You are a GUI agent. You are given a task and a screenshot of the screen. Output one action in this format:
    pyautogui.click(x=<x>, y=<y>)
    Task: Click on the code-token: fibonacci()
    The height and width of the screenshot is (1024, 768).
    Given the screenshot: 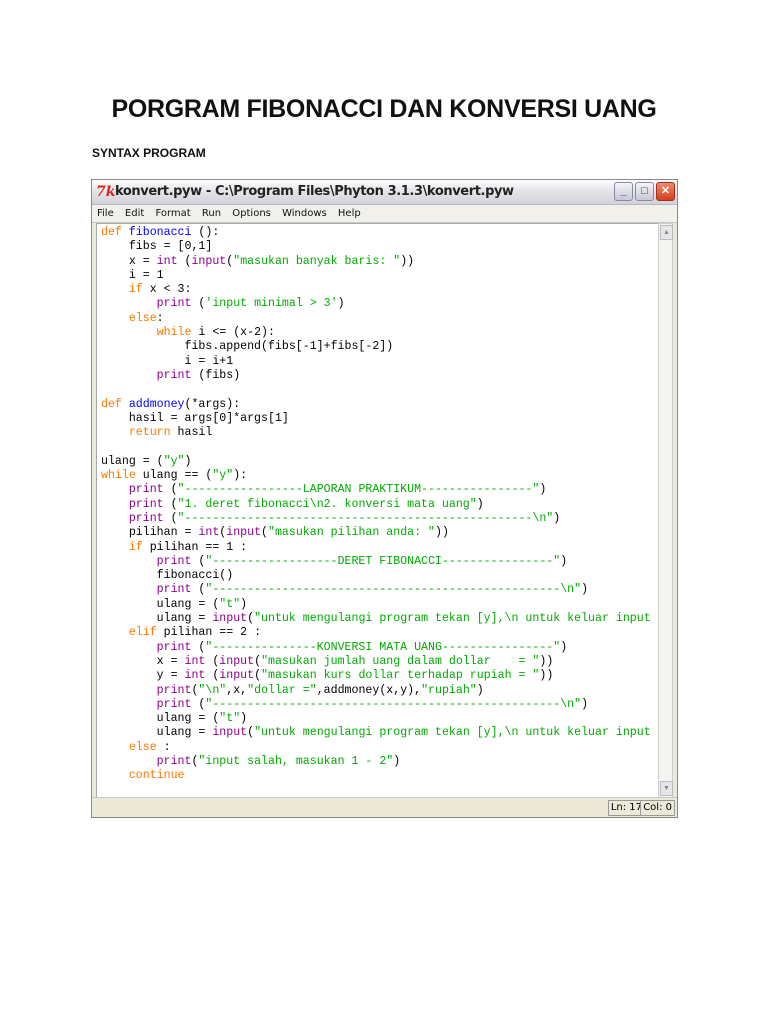 What is the action you would take?
    pyautogui.click(x=167, y=576)
    